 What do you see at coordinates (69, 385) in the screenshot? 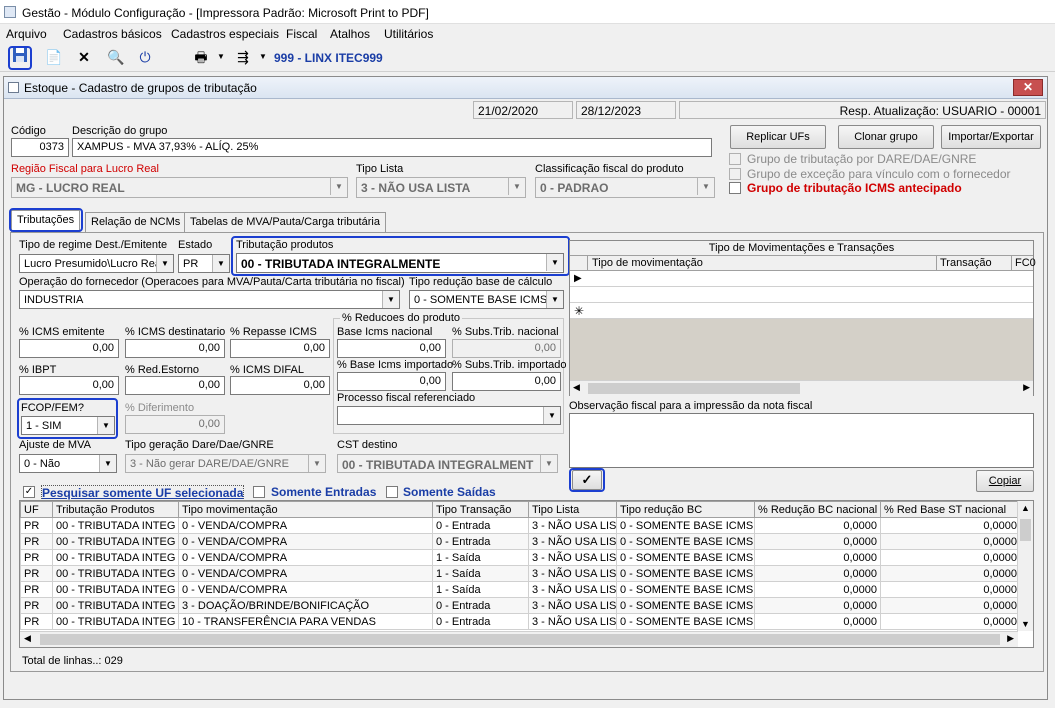
I see `ibpt-field: 0,00` at bounding box center [69, 385].